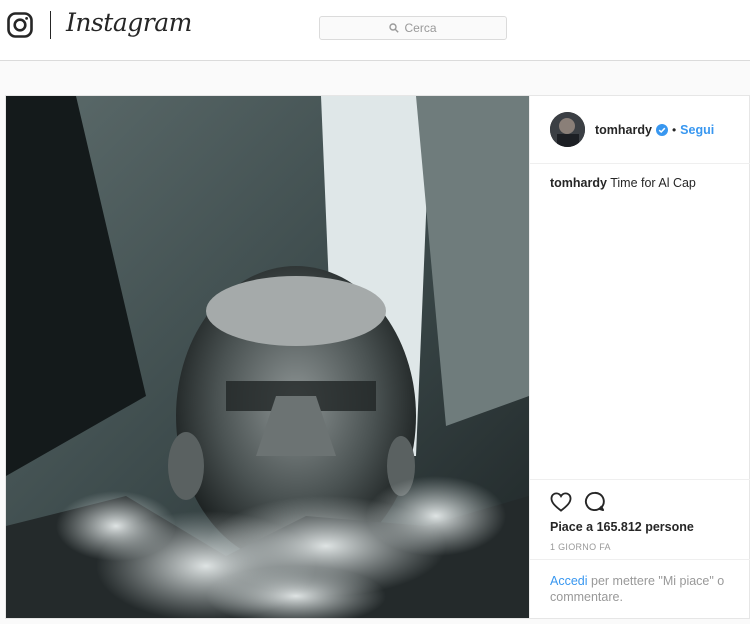 This screenshot has height=624, width=750. What do you see at coordinates (622, 527) in the screenshot?
I see `likes-count: Piace a 165.812 persone` at bounding box center [622, 527].